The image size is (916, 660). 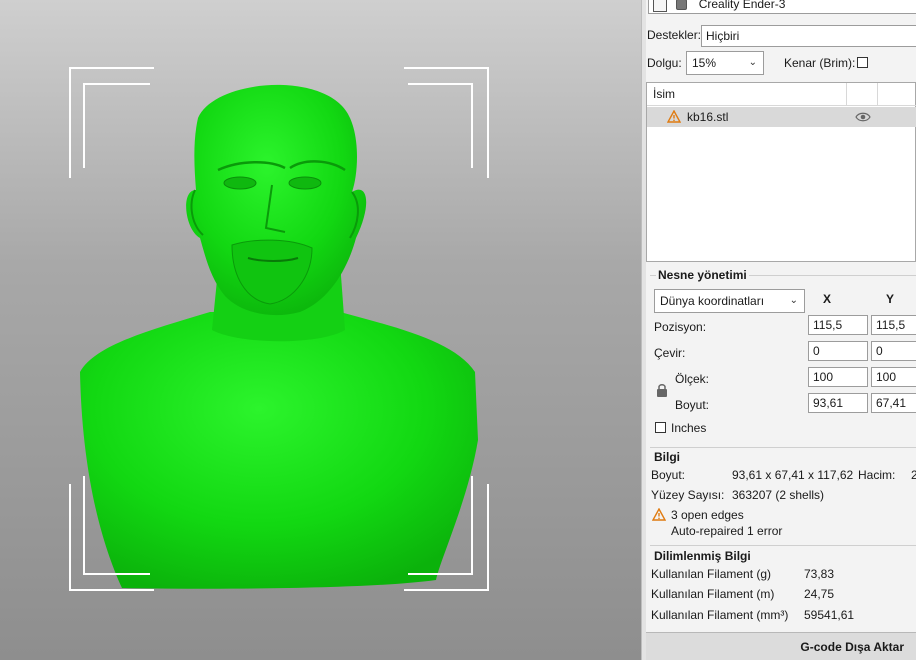 What do you see at coordinates (702, 556) in the screenshot?
I see `sliced-info-title: Dilimlenmiş Bilgi` at bounding box center [702, 556].